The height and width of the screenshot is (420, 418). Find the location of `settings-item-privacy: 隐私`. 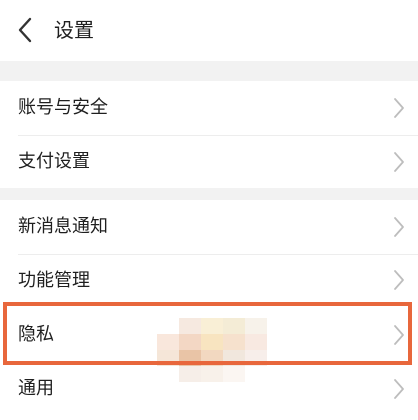

settings-item-privacy: 隐私 is located at coordinates (209, 334).